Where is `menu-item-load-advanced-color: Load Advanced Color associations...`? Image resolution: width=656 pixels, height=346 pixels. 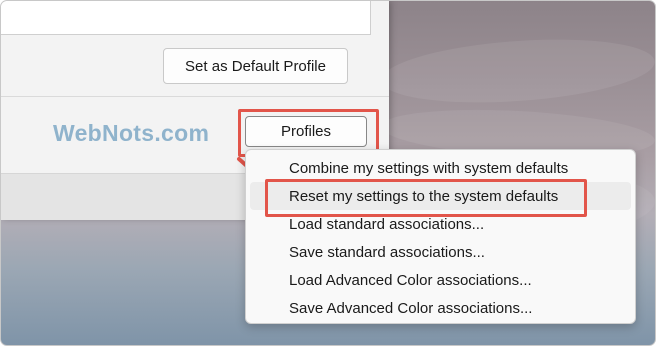
menu-item-load-advanced-color: Load Advanced Color associations... is located at coordinates (440, 280).